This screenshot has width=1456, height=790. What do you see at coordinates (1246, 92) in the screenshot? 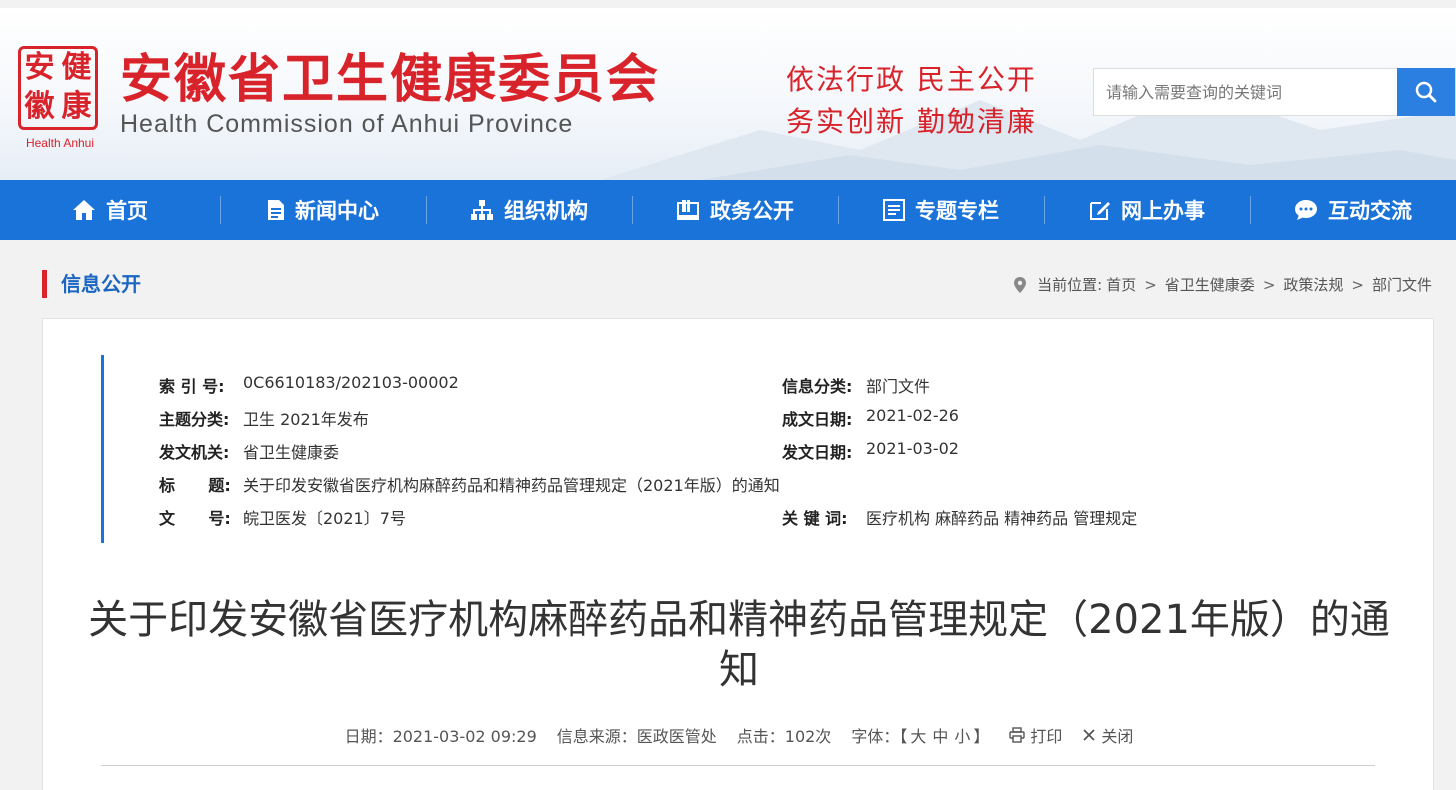
I see `search-input` at bounding box center [1246, 92].